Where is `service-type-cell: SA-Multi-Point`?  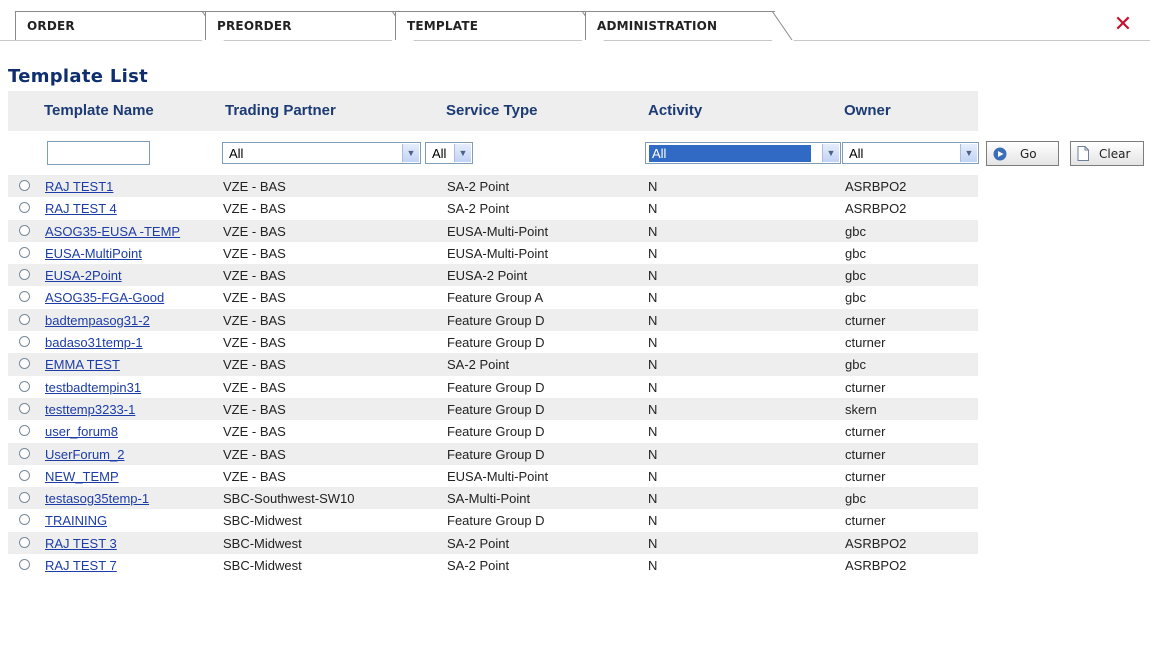
service-type-cell: SA-Multi-Point is located at coordinates (489, 499).